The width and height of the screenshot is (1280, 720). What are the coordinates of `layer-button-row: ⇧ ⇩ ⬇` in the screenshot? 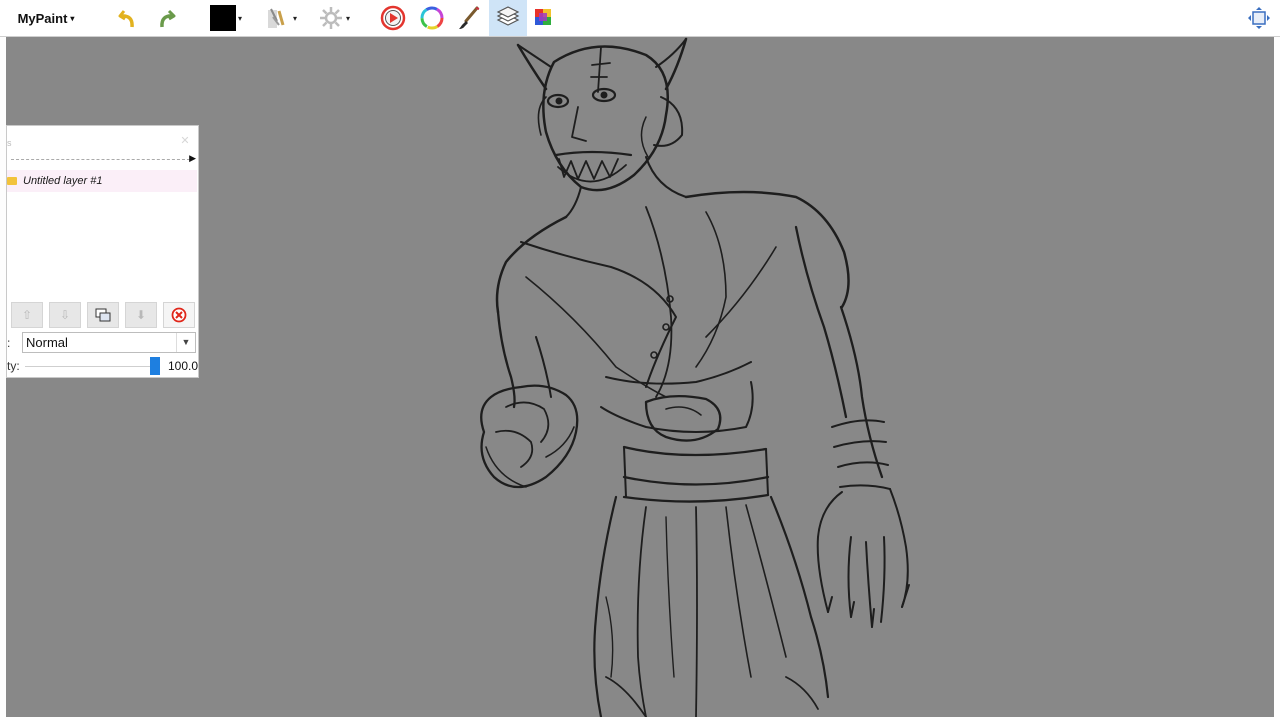 It's located at (104, 316).